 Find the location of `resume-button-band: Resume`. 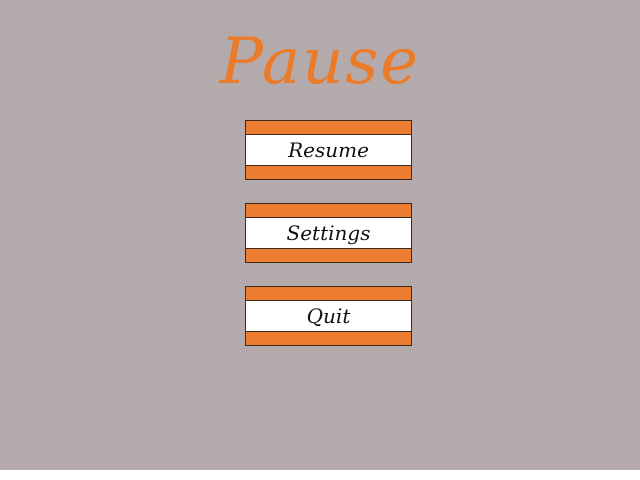

resume-button-band: Resume is located at coordinates (328, 150).